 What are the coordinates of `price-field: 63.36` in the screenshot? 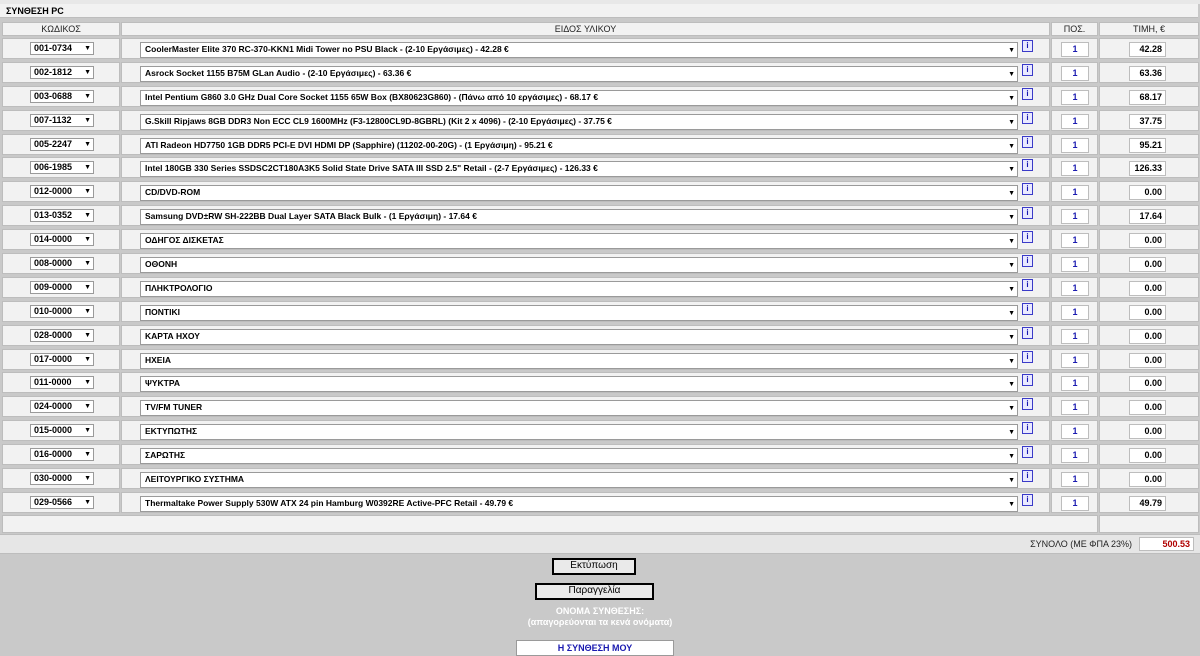 It's located at (1147, 73).